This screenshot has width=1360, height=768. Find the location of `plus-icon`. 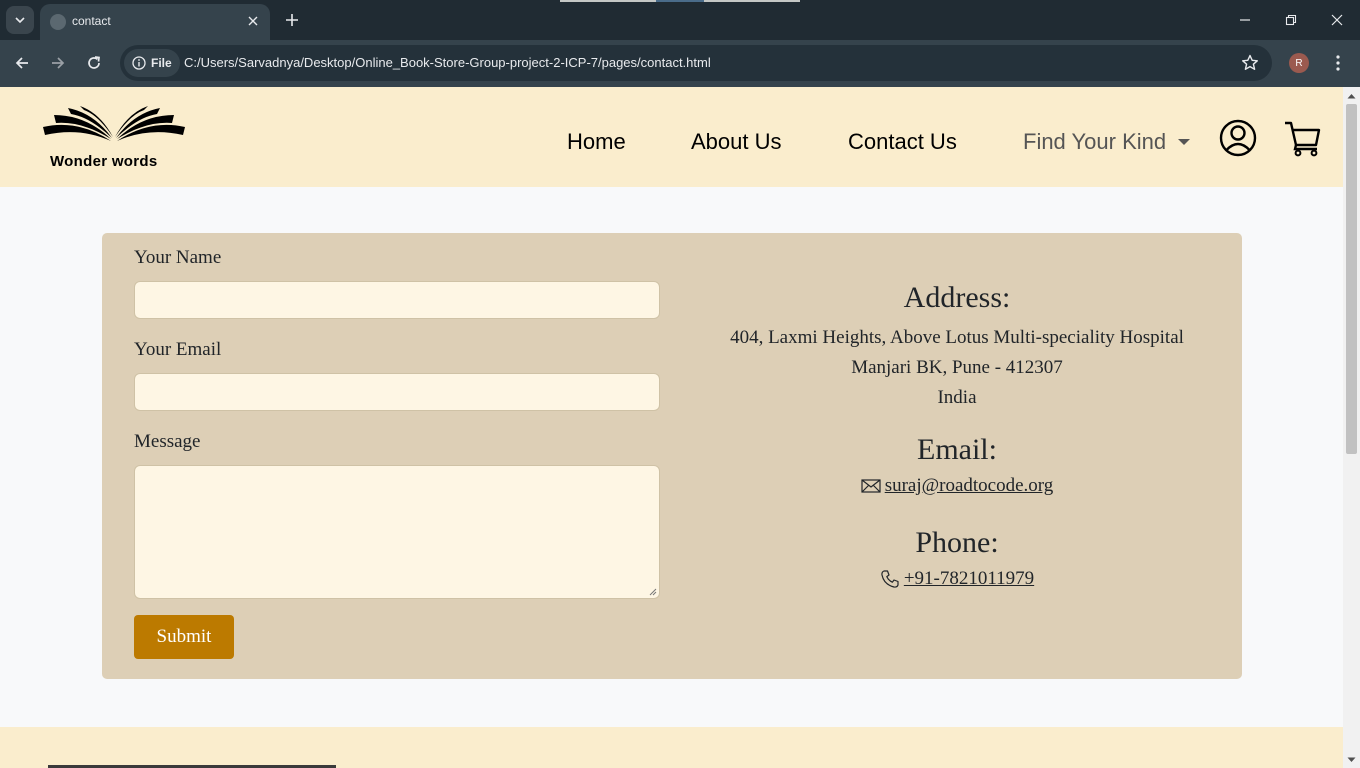

plus-icon is located at coordinates (292, 20).